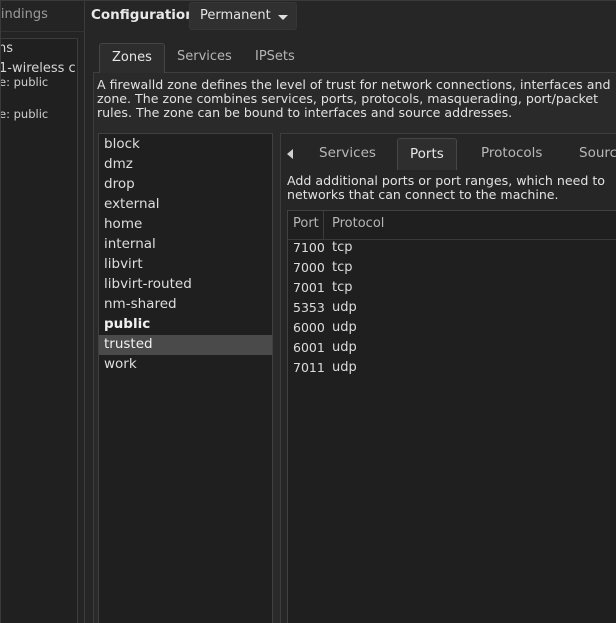 This screenshot has width=616, height=623. What do you see at coordinates (25, 82) in the screenshot?
I see `binding-wireless-zone: e: public` at bounding box center [25, 82].